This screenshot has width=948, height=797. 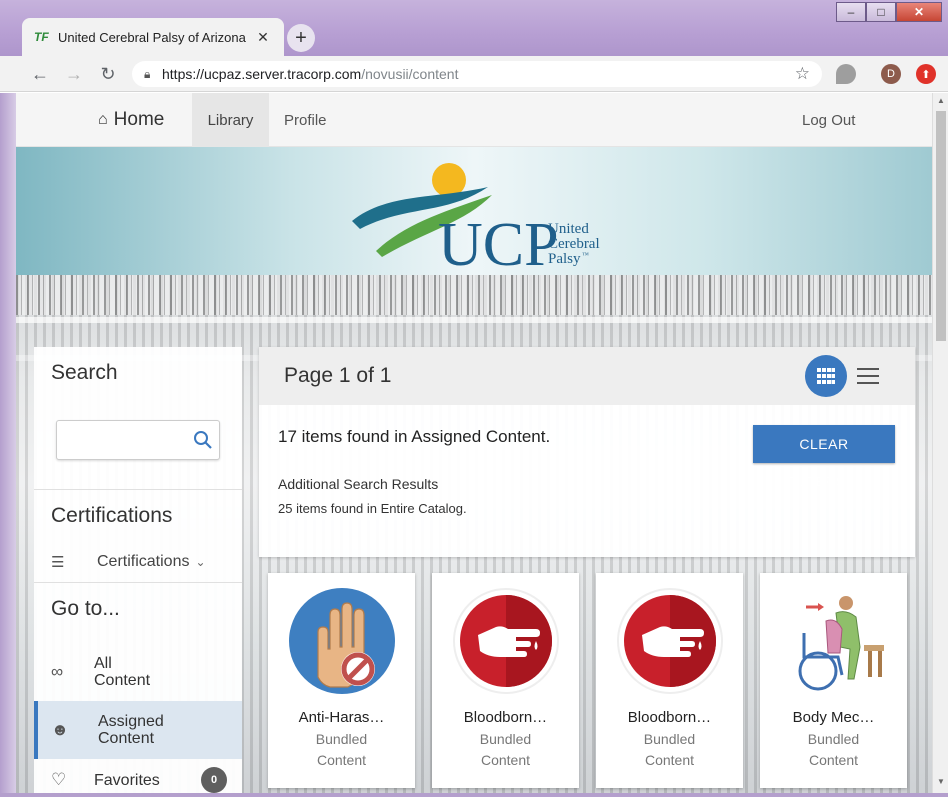 What do you see at coordinates (263, 37) in the screenshot?
I see `tab-close-icon: ✕` at bounding box center [263, 37].